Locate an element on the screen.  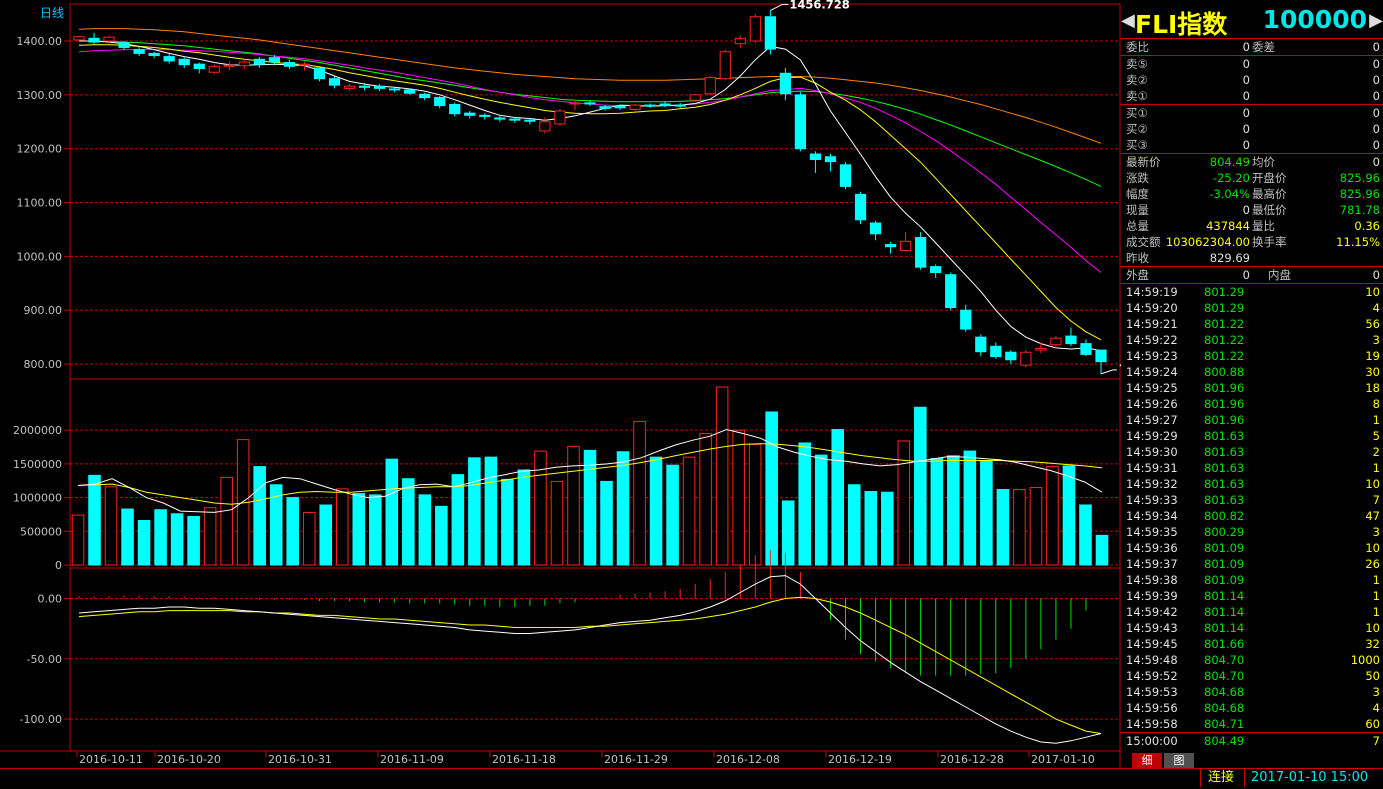
bids-row: 买② 0 0 is located at coordinates (1252, 129).